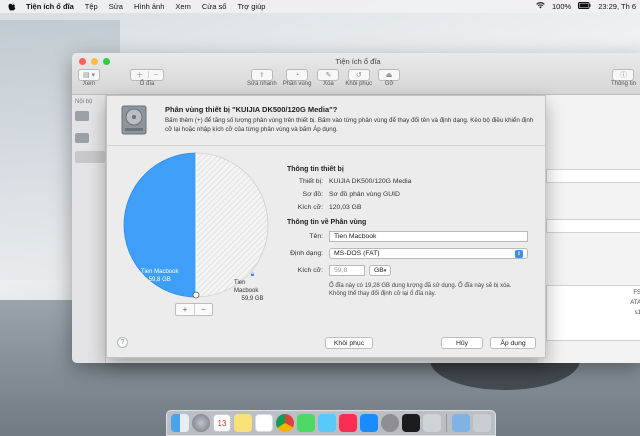  I want to click on pie-resize-handle, so click(196, 295).